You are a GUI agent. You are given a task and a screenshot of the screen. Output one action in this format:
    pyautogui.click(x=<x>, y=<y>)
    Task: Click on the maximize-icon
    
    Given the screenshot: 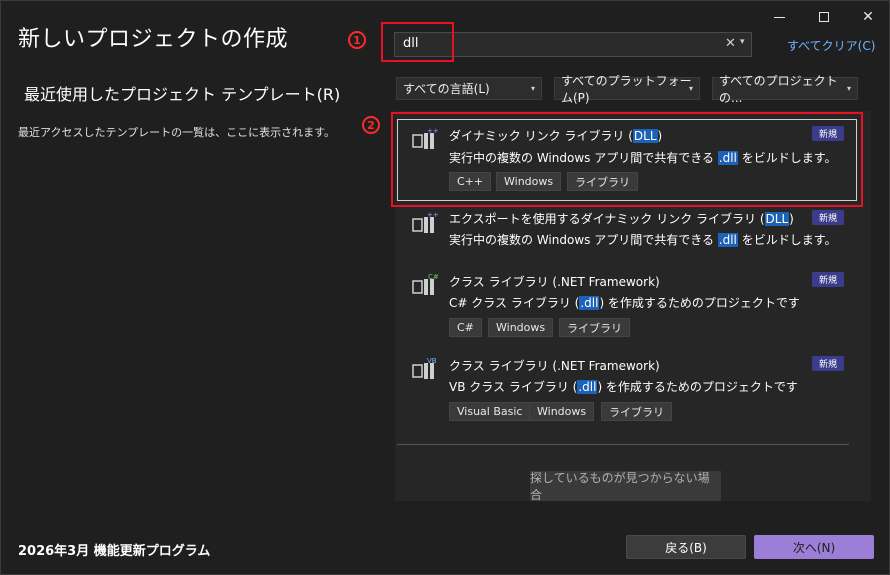 What is the action you would take?
    pyautogui.click(x=824, y=17)
    